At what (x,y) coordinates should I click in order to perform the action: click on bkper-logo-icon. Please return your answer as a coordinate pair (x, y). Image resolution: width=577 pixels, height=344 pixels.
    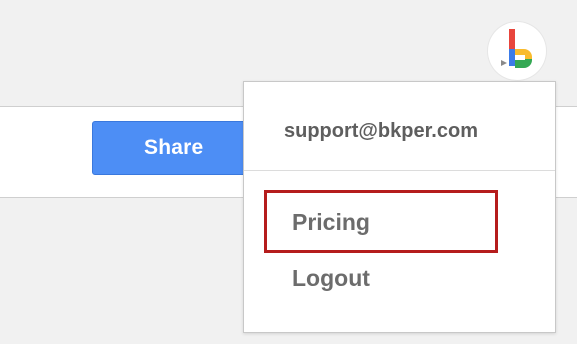
    Looking at the image, I should click on (516, 48).